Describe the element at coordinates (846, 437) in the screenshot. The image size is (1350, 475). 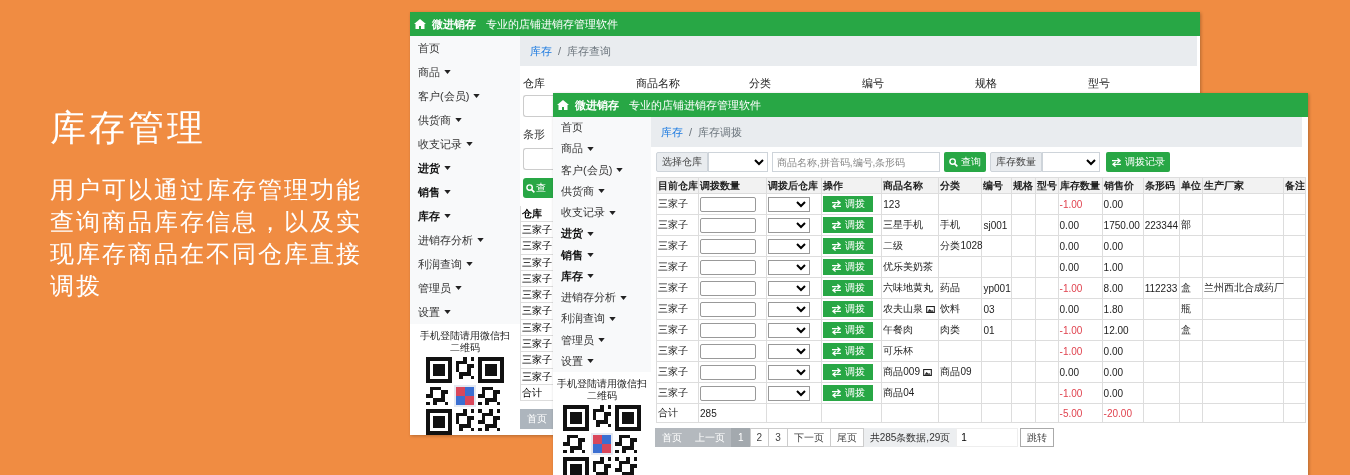
I see `pagination-button: 尾页` at that location.